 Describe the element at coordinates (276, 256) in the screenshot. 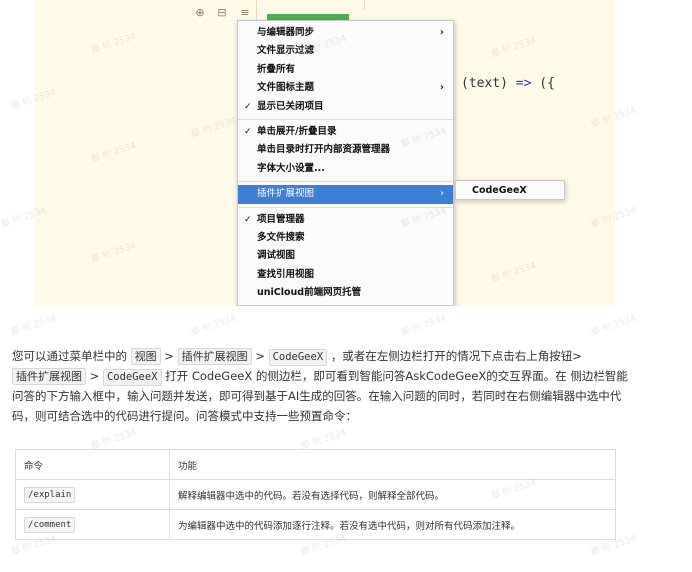

I see `menu-item-label: 调试视图` at that location.